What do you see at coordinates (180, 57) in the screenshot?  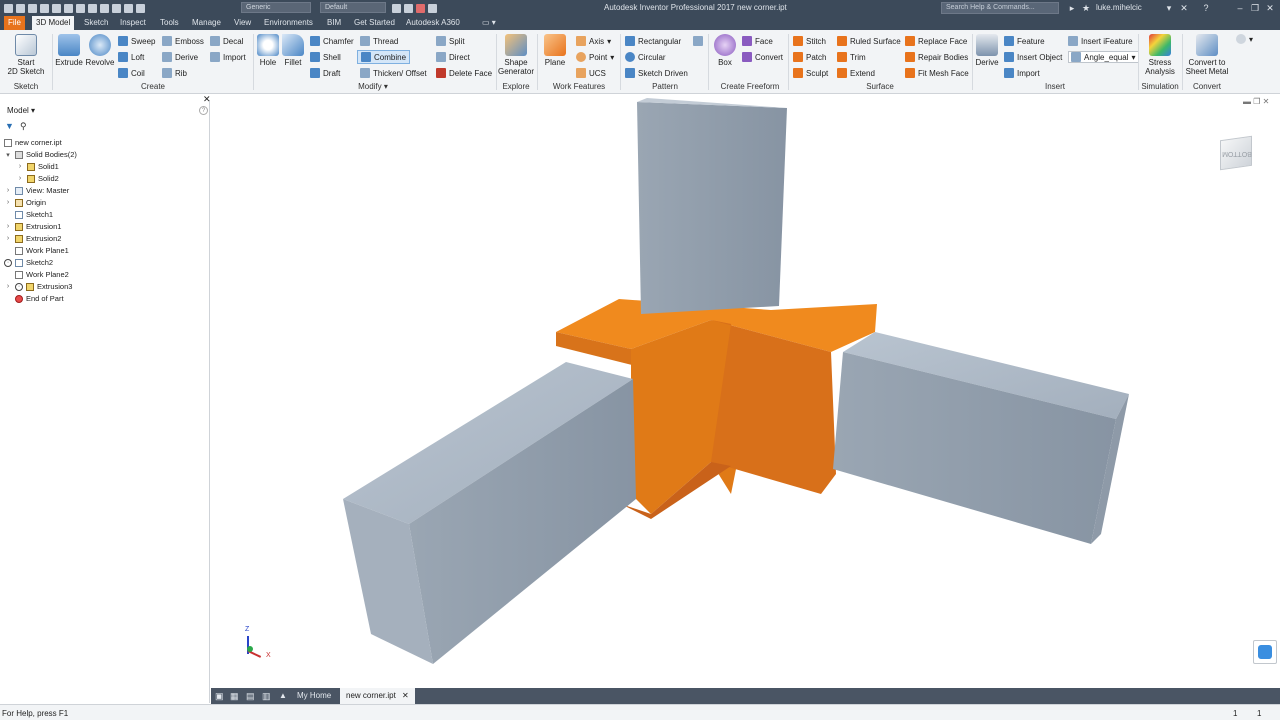 I see `derive-button: Derive` at bounding box center [180, 57].